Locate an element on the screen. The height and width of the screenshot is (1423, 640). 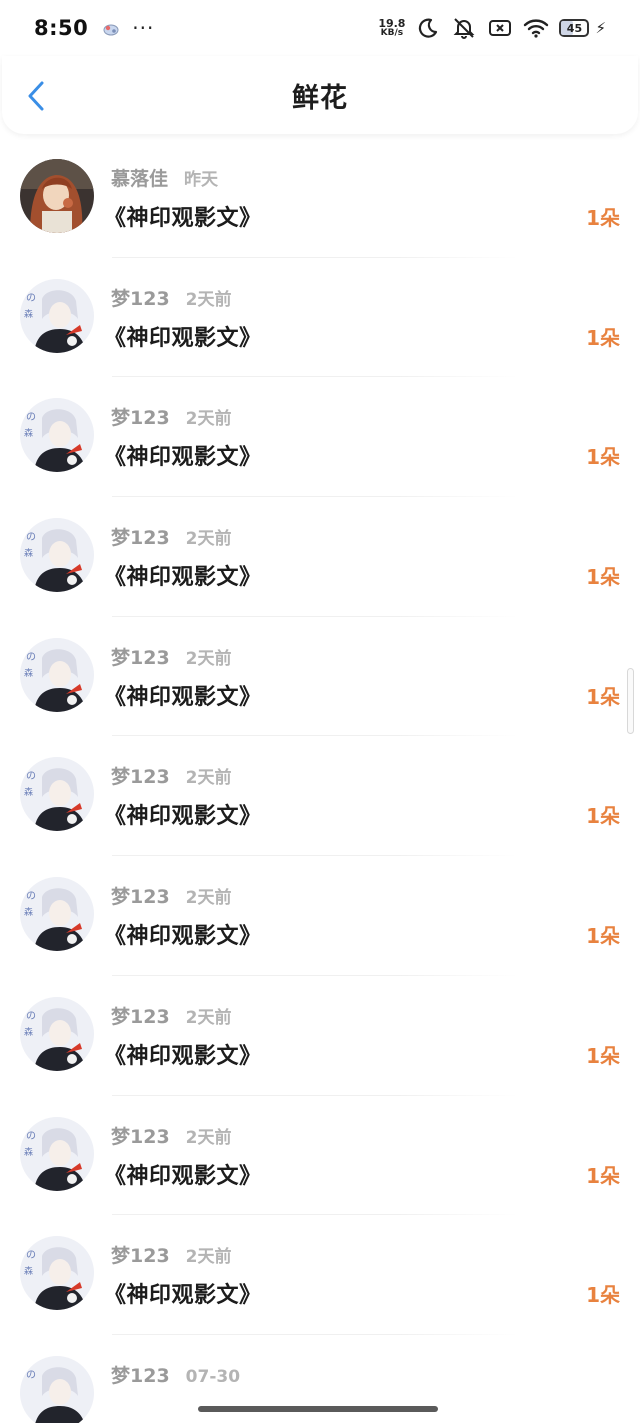
wifi-icon is located at coordinates (536, 28).